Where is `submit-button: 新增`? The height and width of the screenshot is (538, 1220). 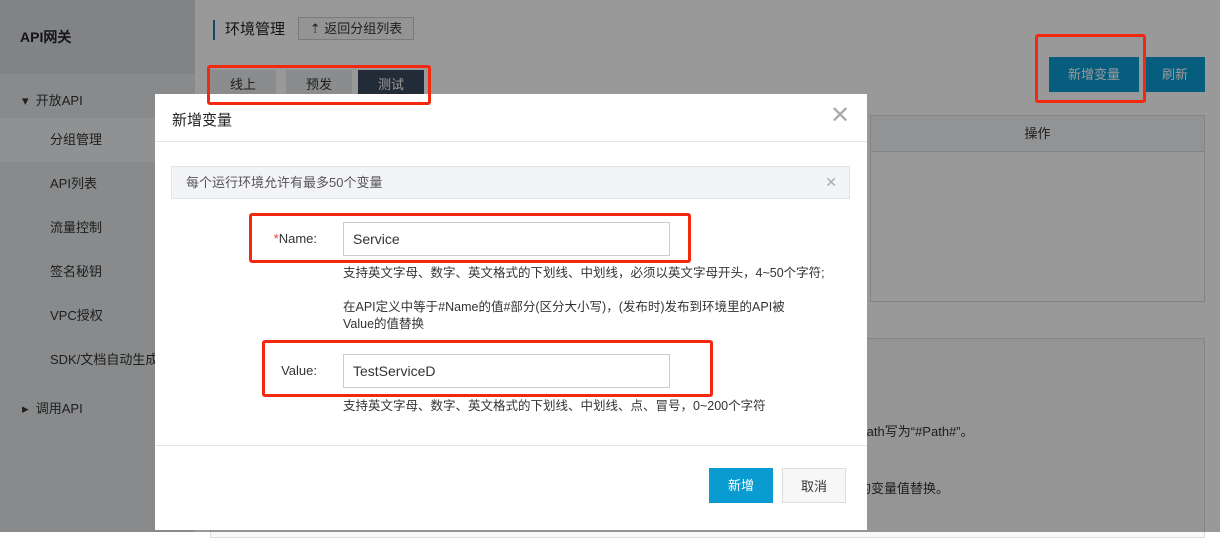
submit-button: 新增 is located at coordinates (741, 485).